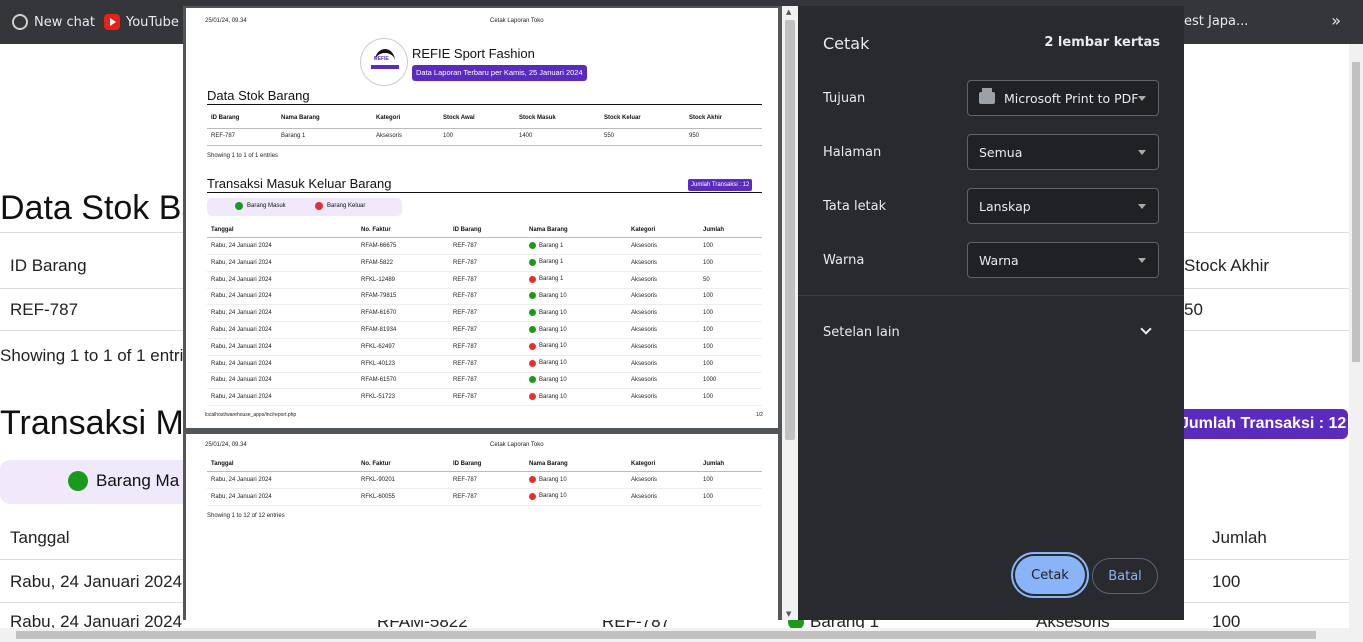 This screenshot has width=1363, height=642. Describe the element at coordinates (526, 136) in the screenshot. I see `stok-cell: 1400` at that location.